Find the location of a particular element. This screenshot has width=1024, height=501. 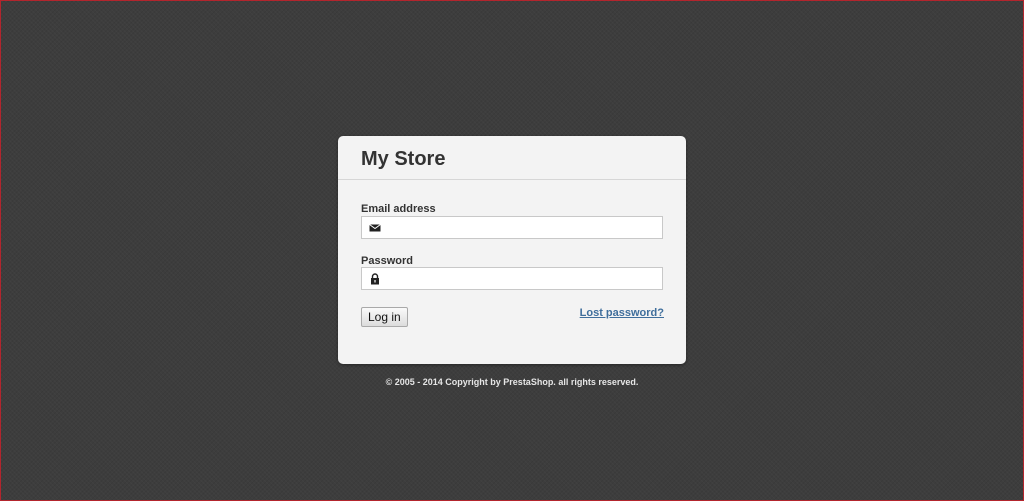

login-button: Log in is located at coordinates (384, 317).